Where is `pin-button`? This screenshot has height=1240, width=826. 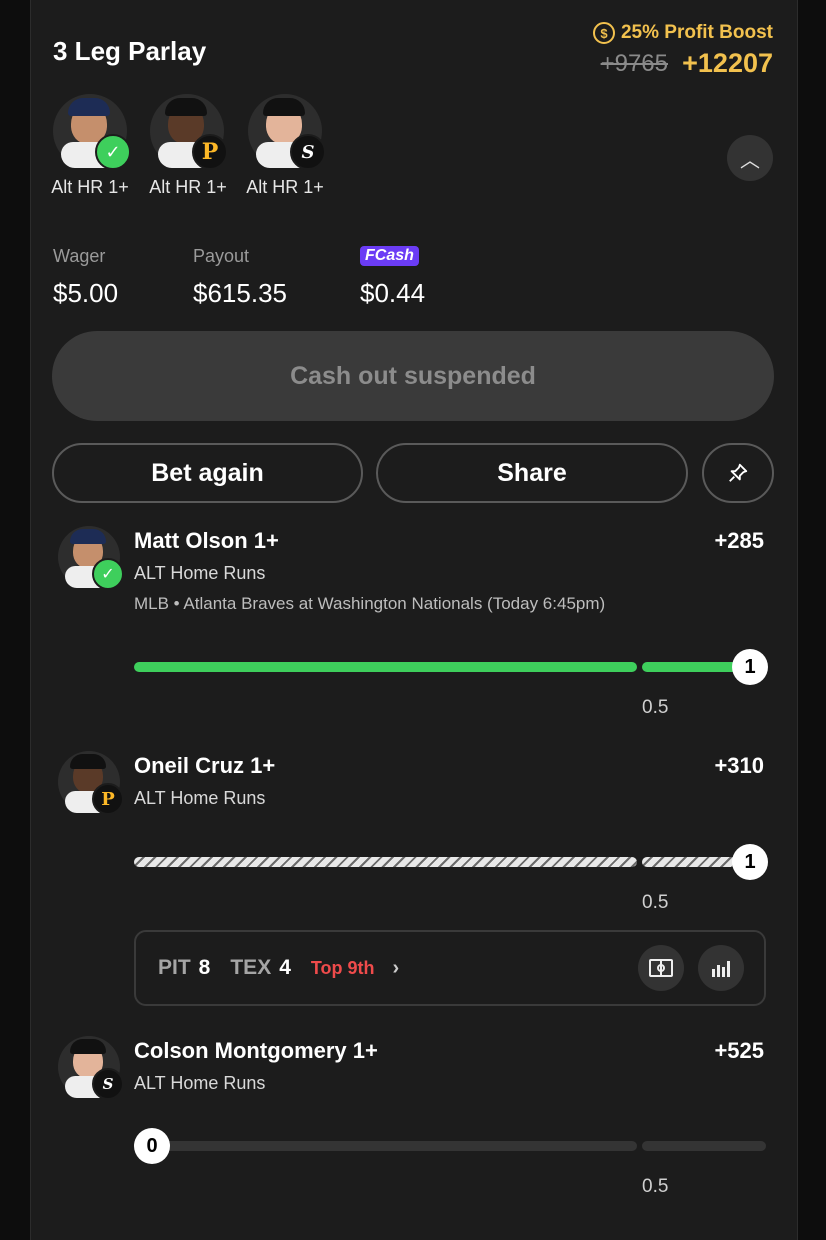
pin-button is located at coordinates (738, 473).